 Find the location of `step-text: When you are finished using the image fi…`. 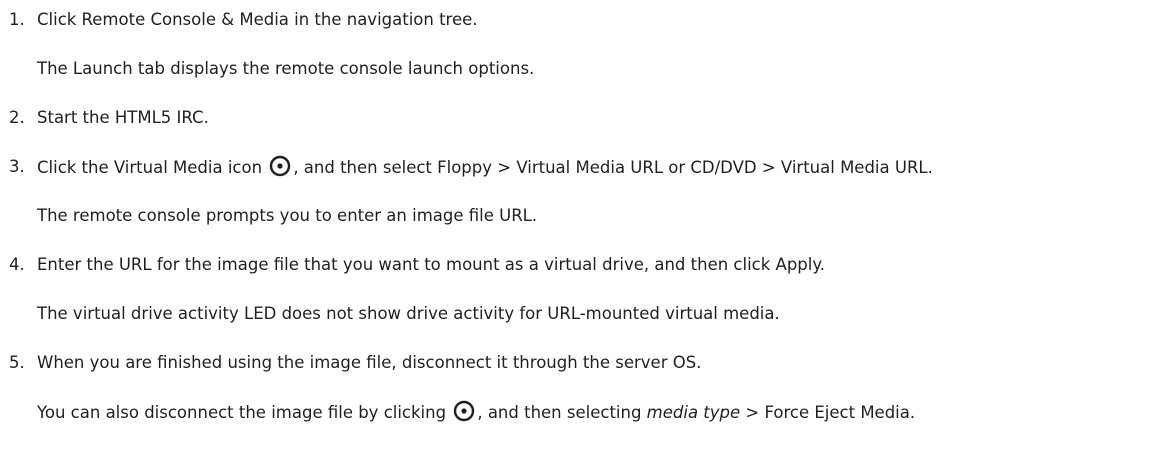

step-text: When you are finished using the image fi… is located at coordinates (369, 362).